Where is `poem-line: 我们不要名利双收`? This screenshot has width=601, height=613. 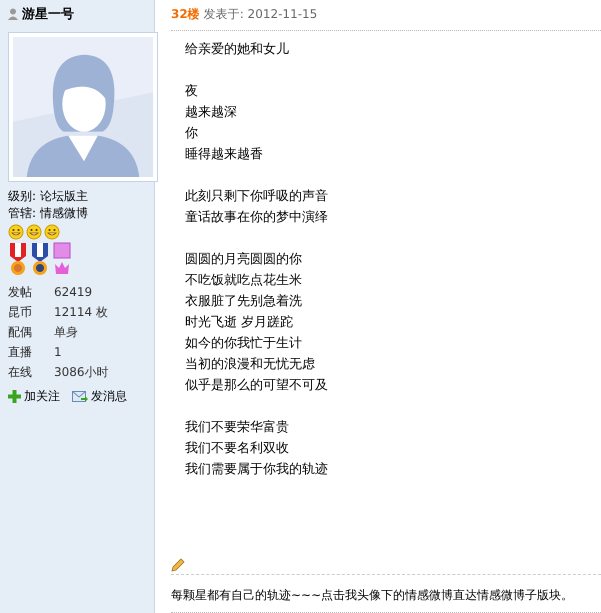
poem-line: 我们不要名利双收 is located at coordinates (237, 449).